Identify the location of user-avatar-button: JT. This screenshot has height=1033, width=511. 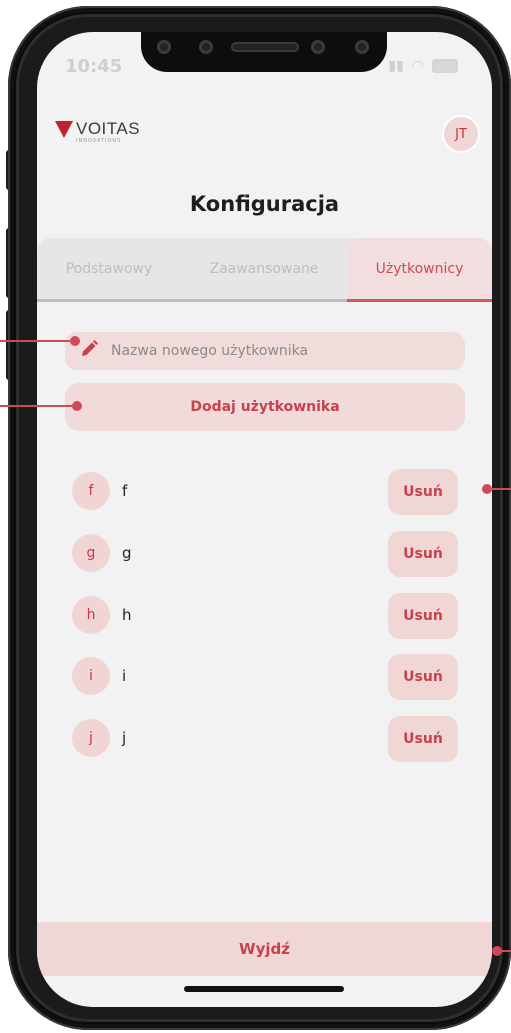
(461, 134).